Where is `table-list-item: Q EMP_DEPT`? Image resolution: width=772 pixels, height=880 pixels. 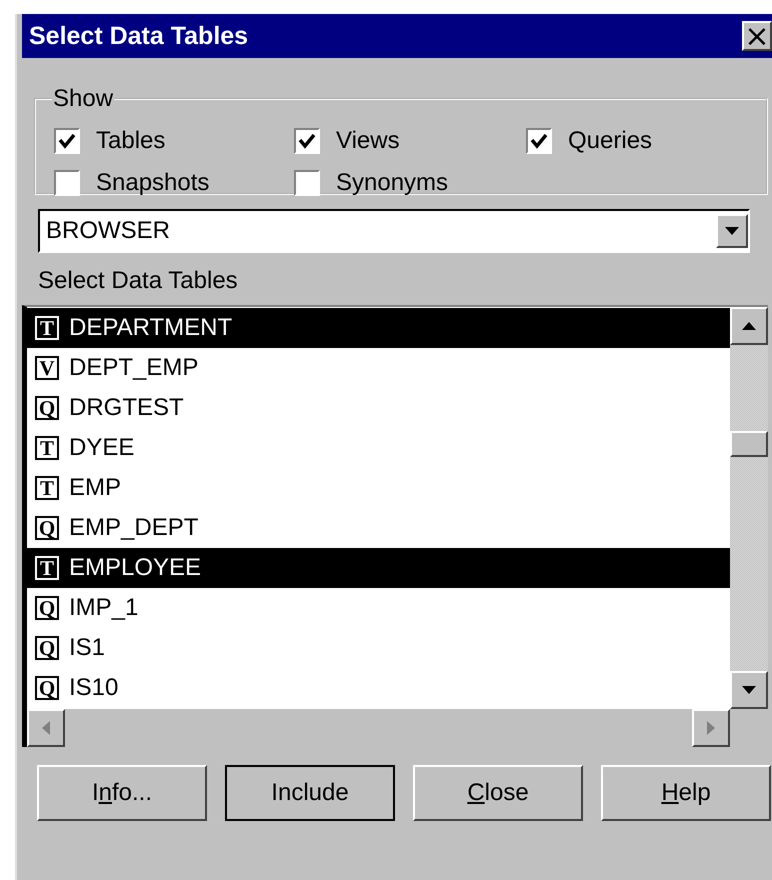
table-list-item: Q EMP_DEPT is located at coordinates (378, 528).